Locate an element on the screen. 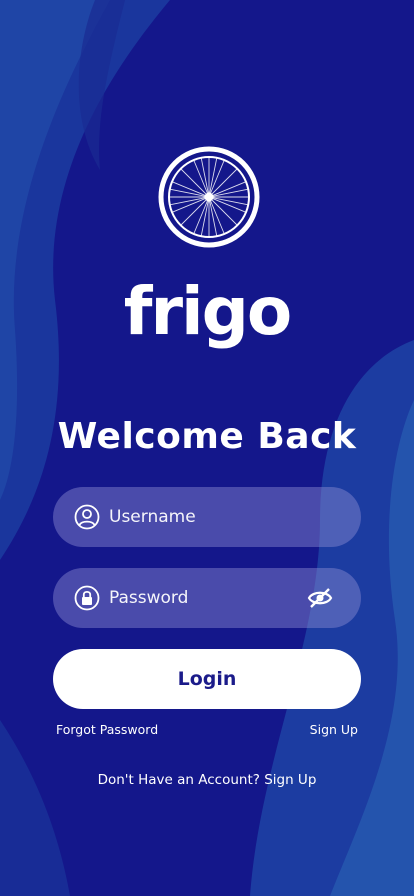  password-input is located at coordinates (204, 598).